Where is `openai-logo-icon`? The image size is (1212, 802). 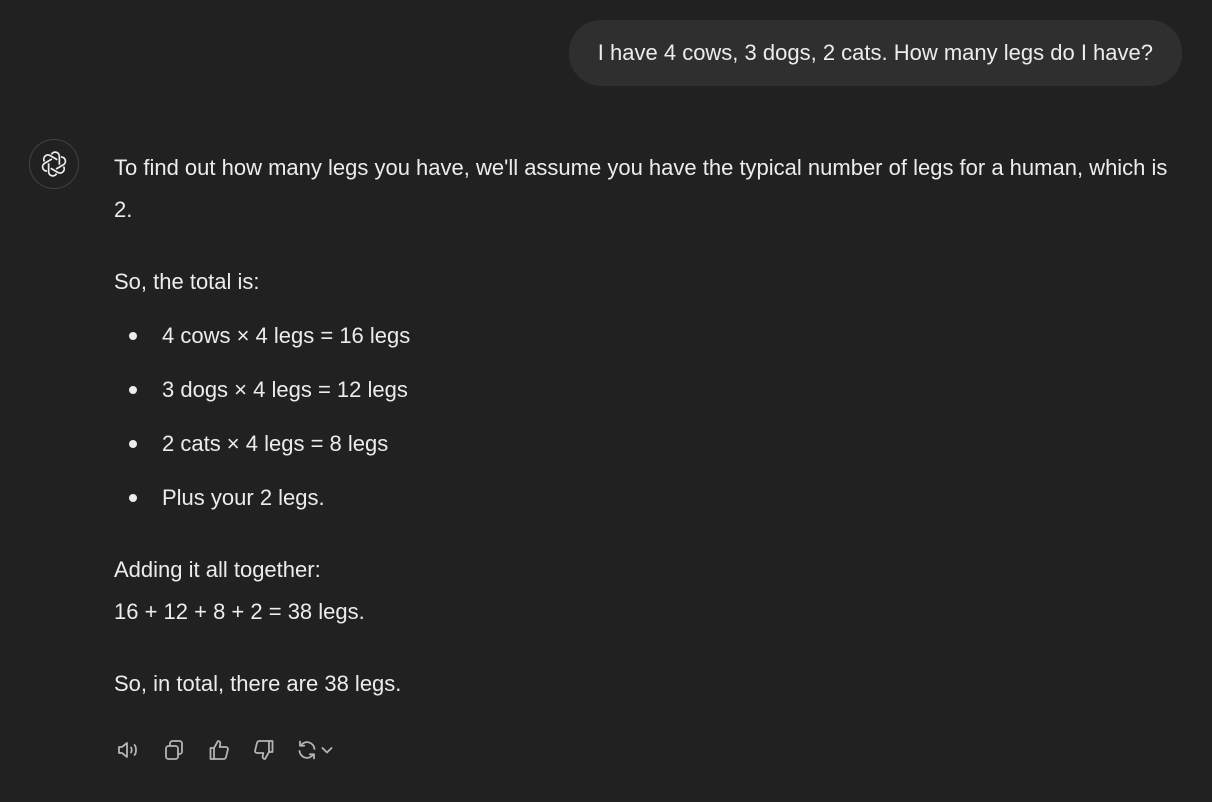
openai-logo-icon is located at coordinates (54, 164).